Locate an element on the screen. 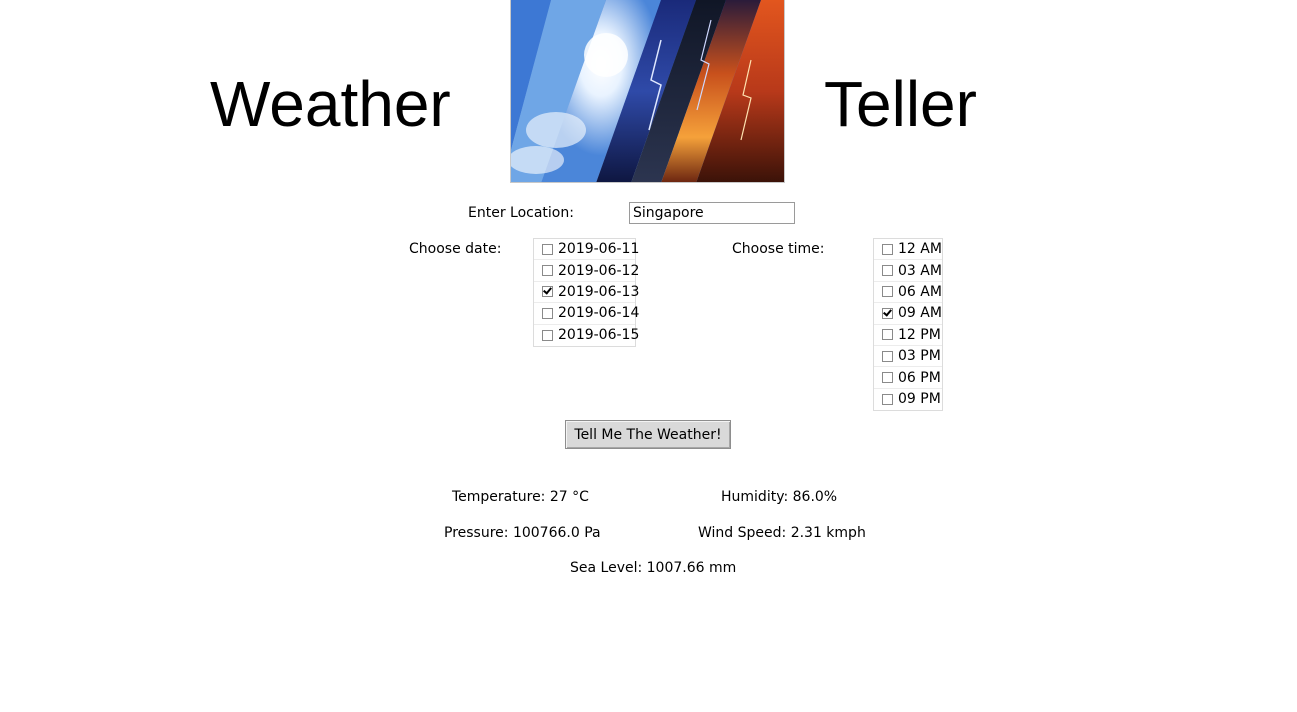 The image size is (1297, 712). humidity-result: Humidity: 86.0% is located at coordinates (779, 497).